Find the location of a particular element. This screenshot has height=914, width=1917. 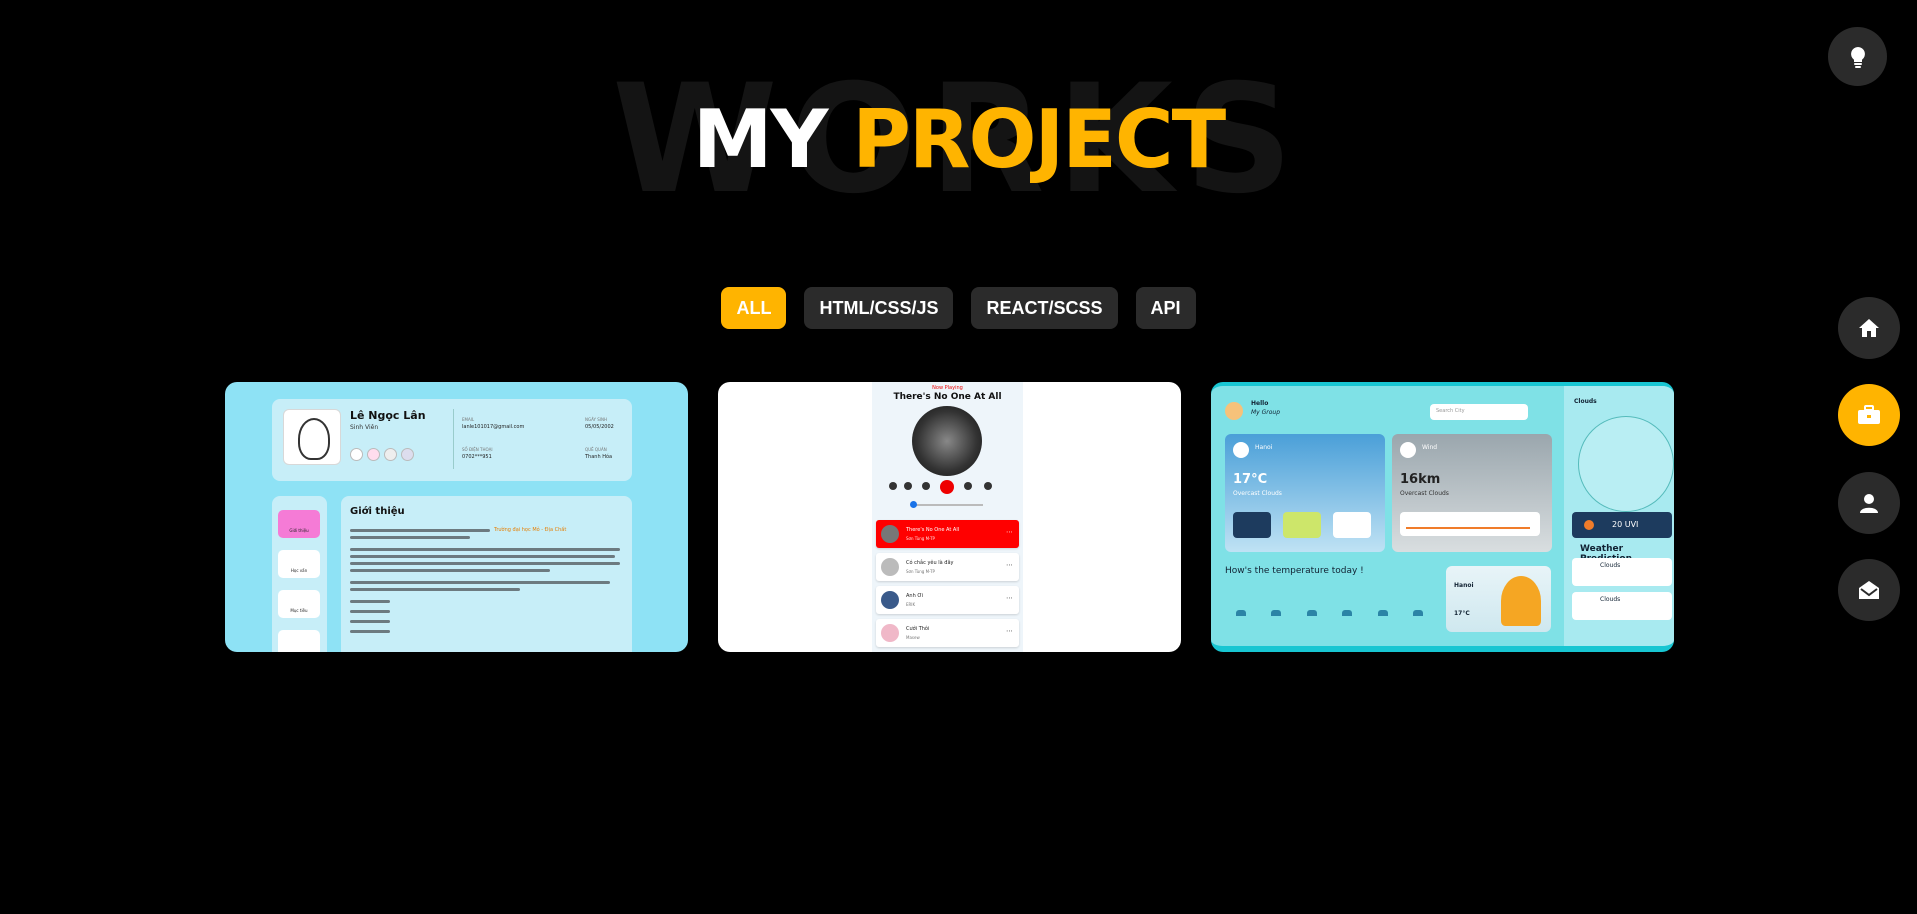

nav-education: Học vấn is located at coordinates (299, 564).